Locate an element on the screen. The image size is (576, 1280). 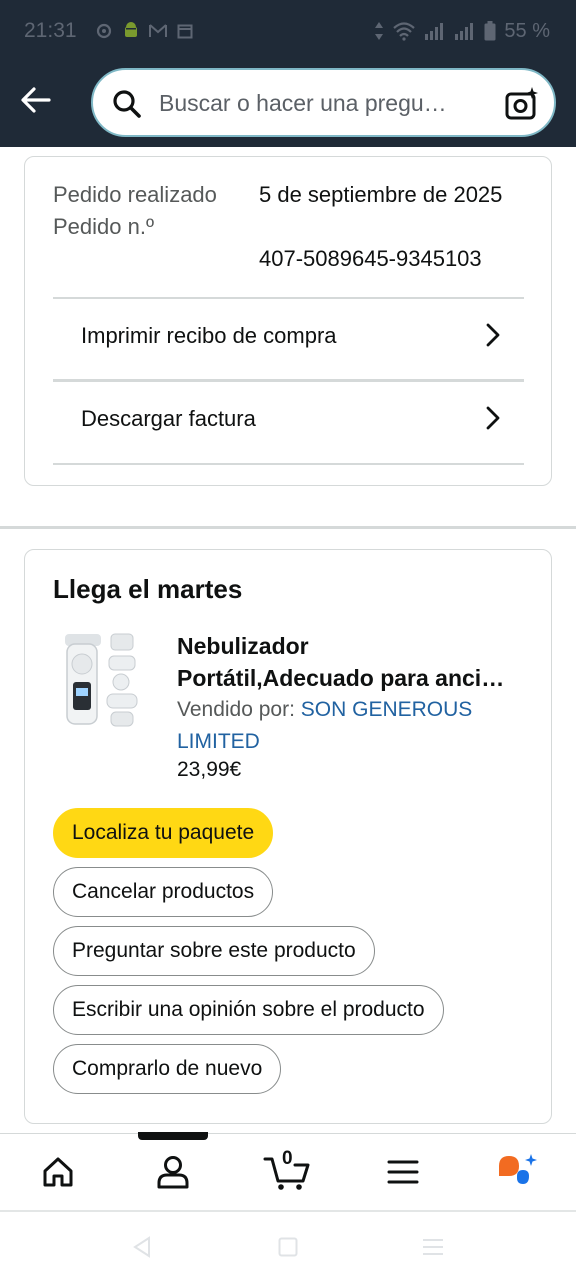
order-placed-label: Pedido realizado is located at coordinates (135, 194).